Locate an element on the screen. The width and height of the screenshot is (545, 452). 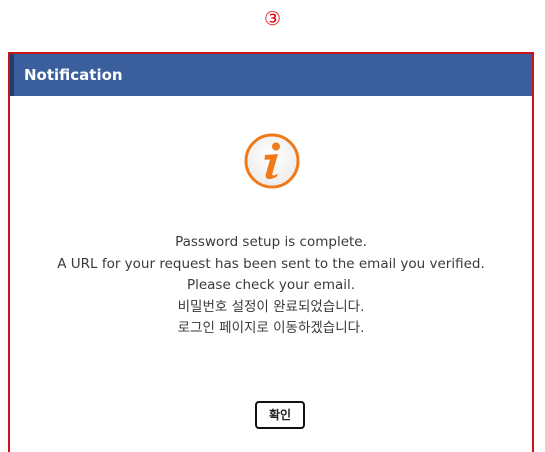
message-line: 로그인 페이지로 이동하겠습니다. is located at coordinates (271, 328).